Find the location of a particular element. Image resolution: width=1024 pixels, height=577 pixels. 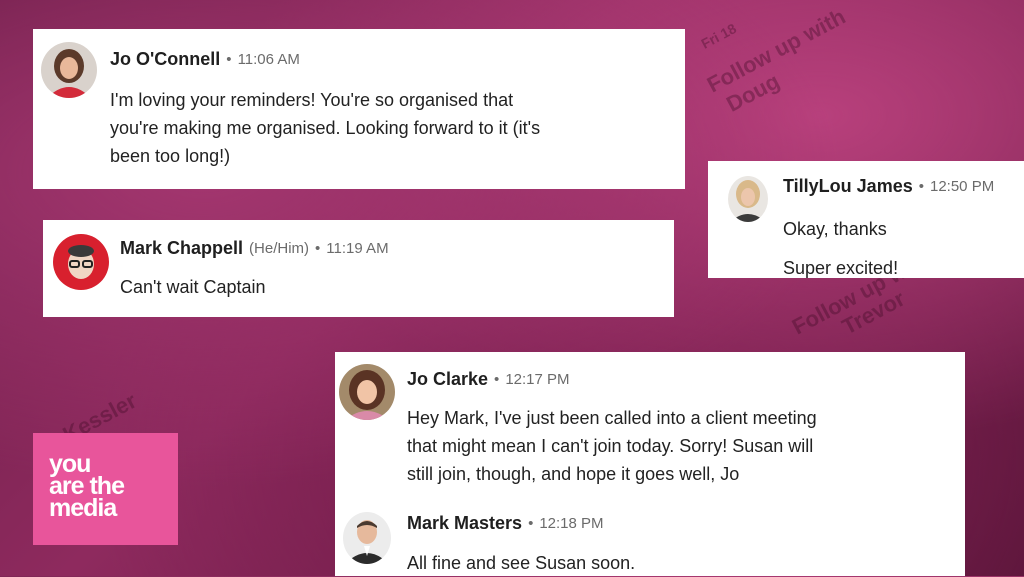

brand-logo: you are the media is located at coordinates (105, 489).